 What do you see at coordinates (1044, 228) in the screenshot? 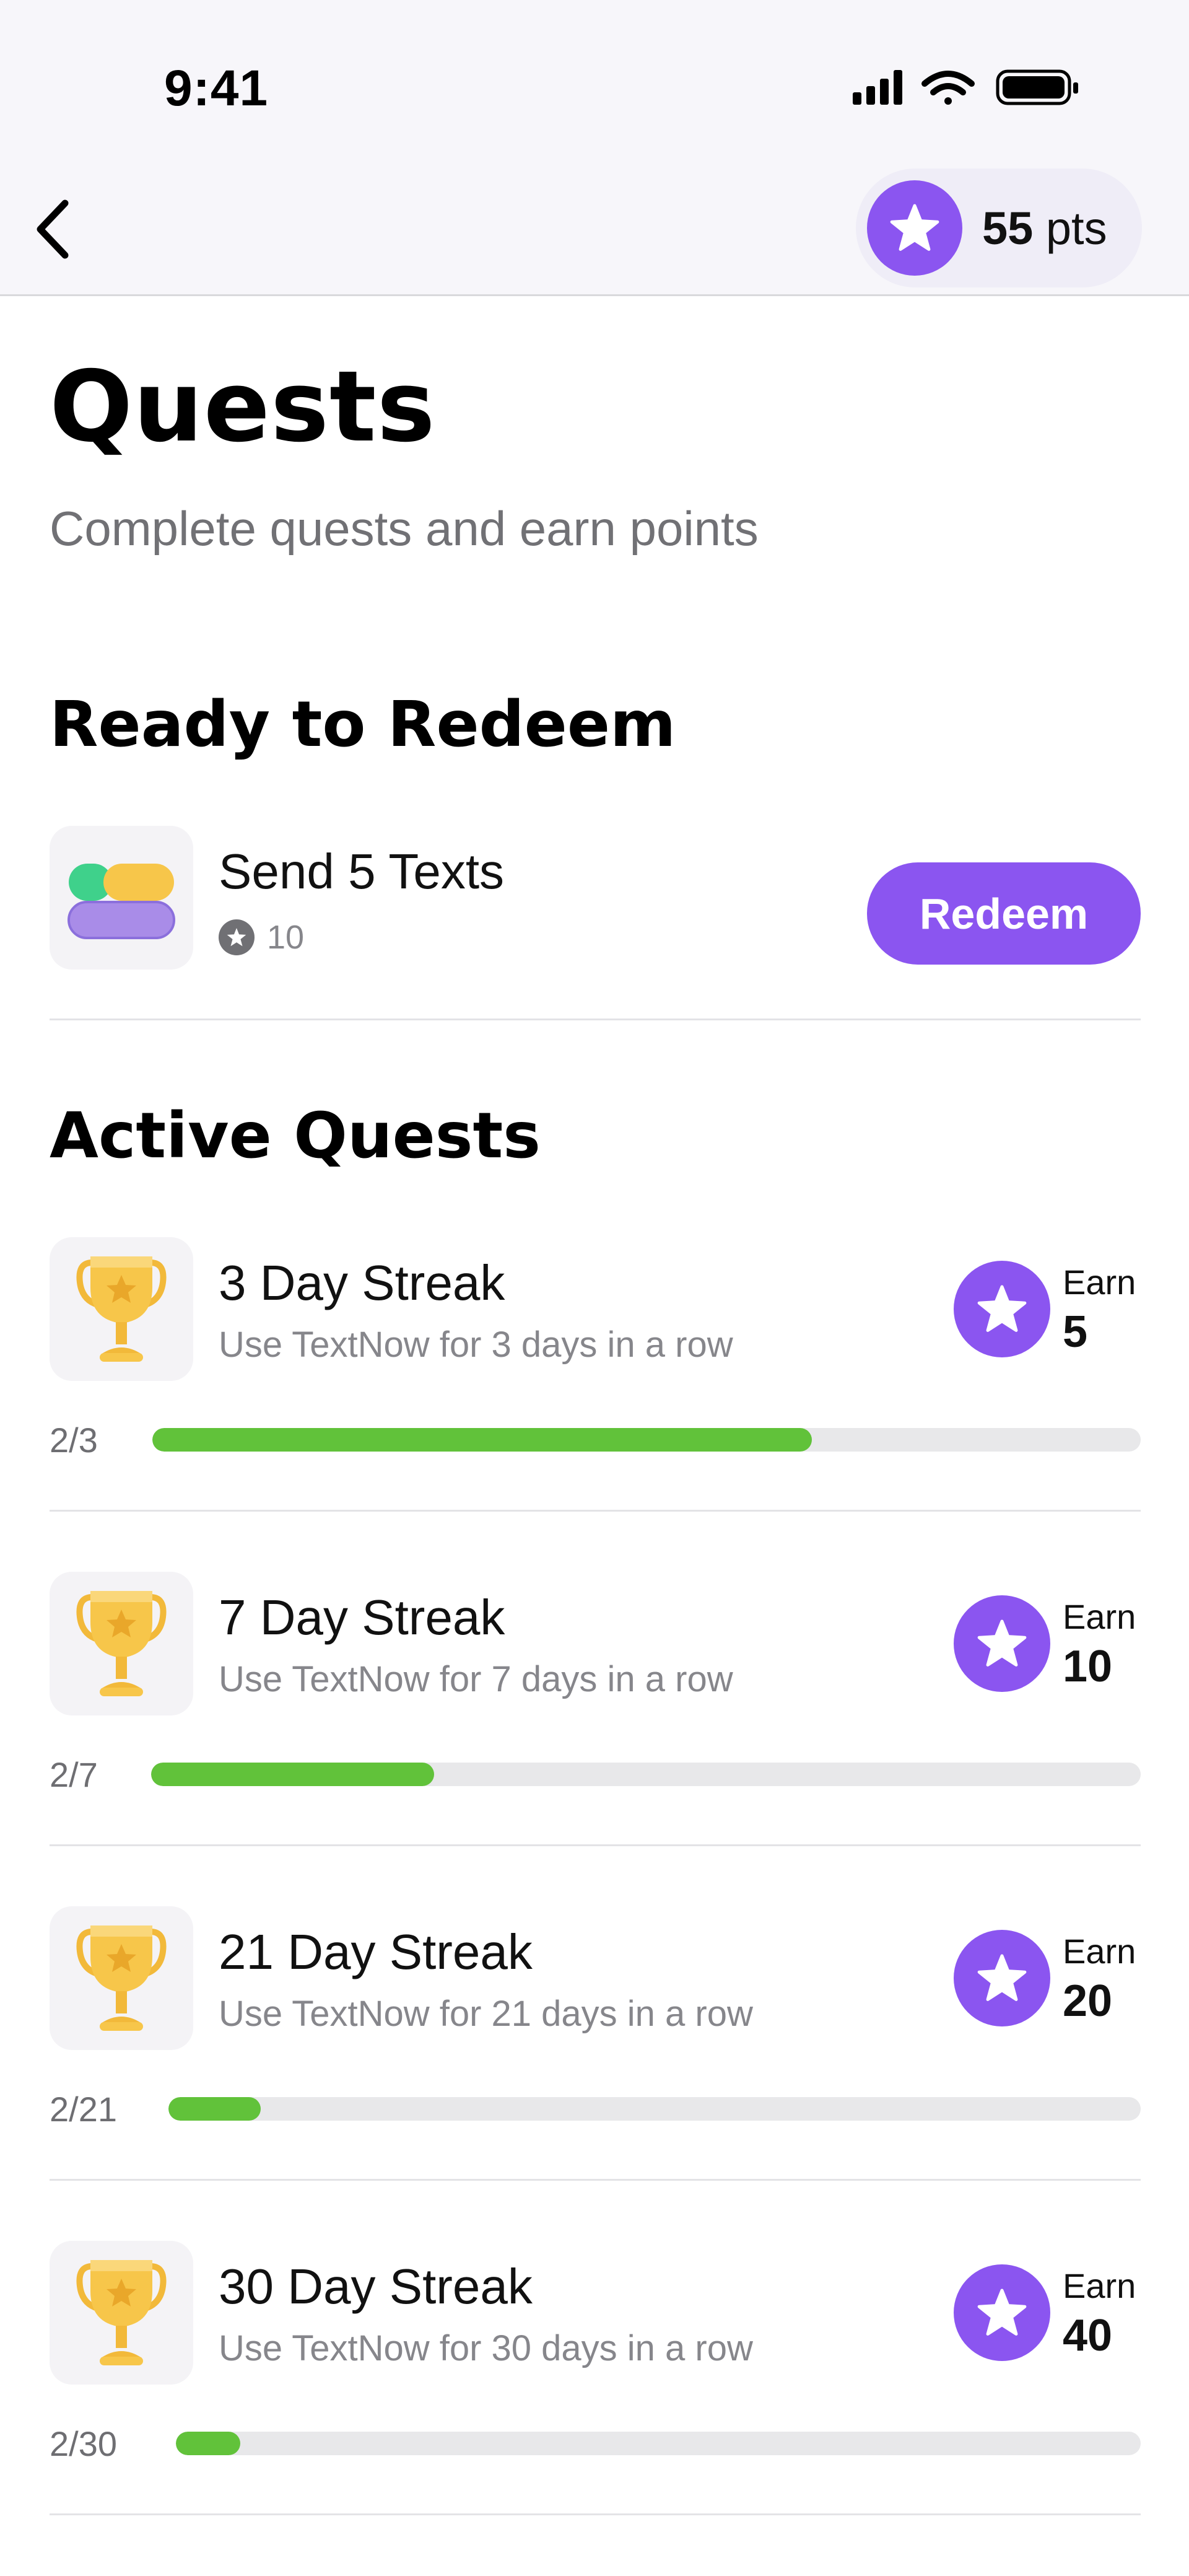
I see `points-balance-text: 55 pts` at bounding box center [1044, 228].